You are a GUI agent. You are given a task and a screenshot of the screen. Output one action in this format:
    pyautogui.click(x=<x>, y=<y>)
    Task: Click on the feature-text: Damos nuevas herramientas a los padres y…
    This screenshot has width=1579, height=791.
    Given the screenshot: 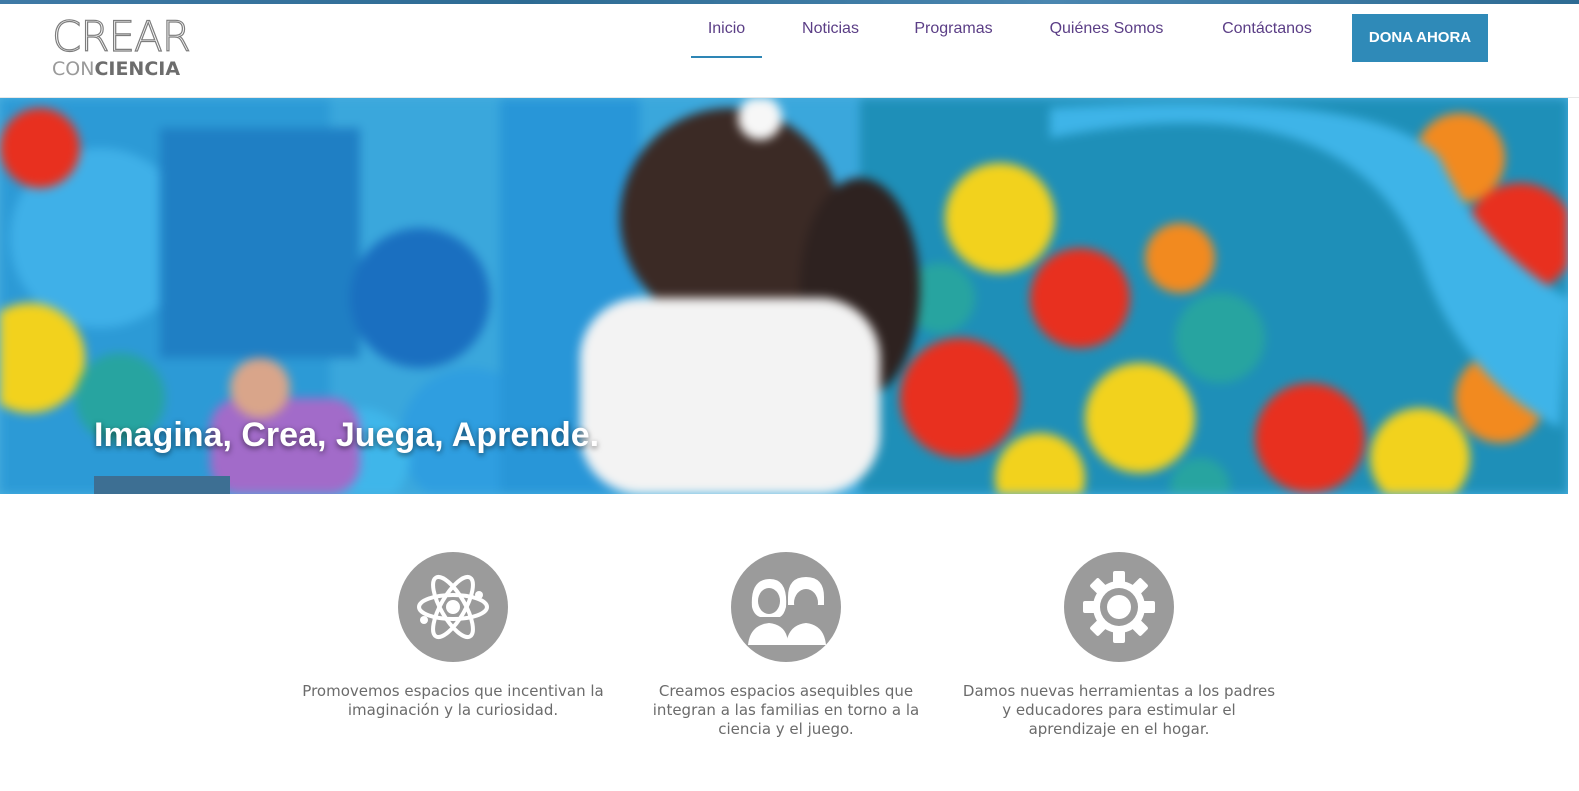 What is the action you would take?
    pyautogui.click(x=1119, y=710)
    